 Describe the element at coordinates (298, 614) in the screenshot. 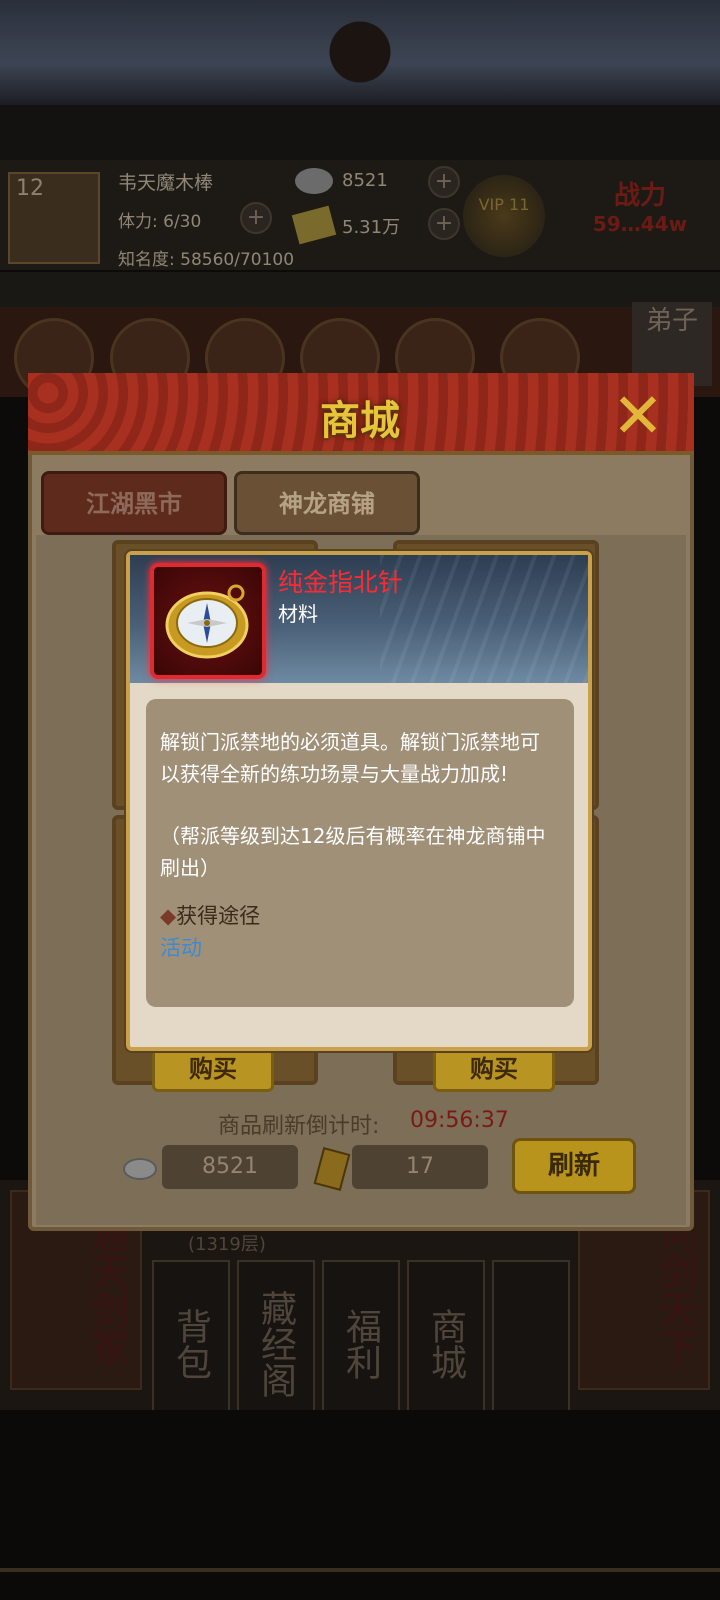

I see `item-type: 材料` at that location.